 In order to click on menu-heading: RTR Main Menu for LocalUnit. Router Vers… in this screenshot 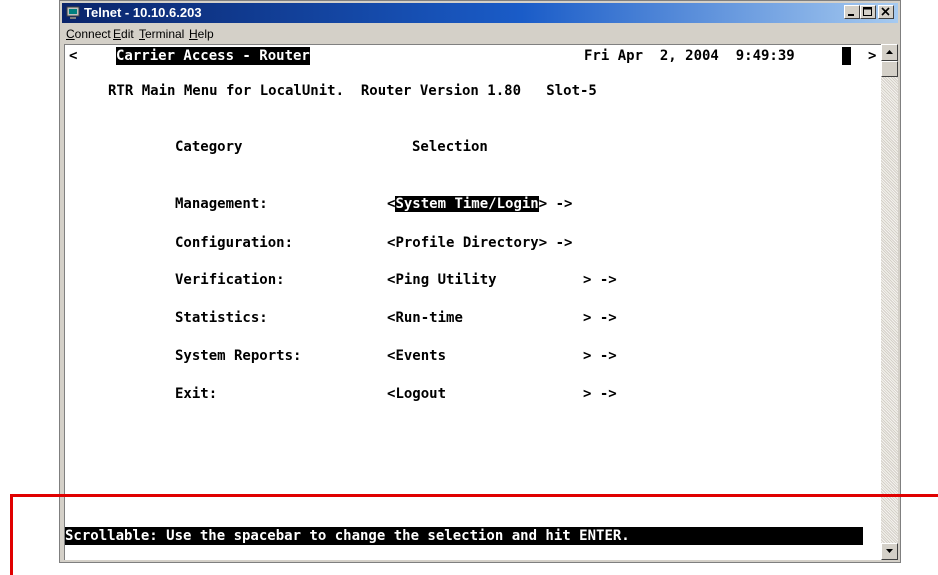, I will do `click(352, 91)`.